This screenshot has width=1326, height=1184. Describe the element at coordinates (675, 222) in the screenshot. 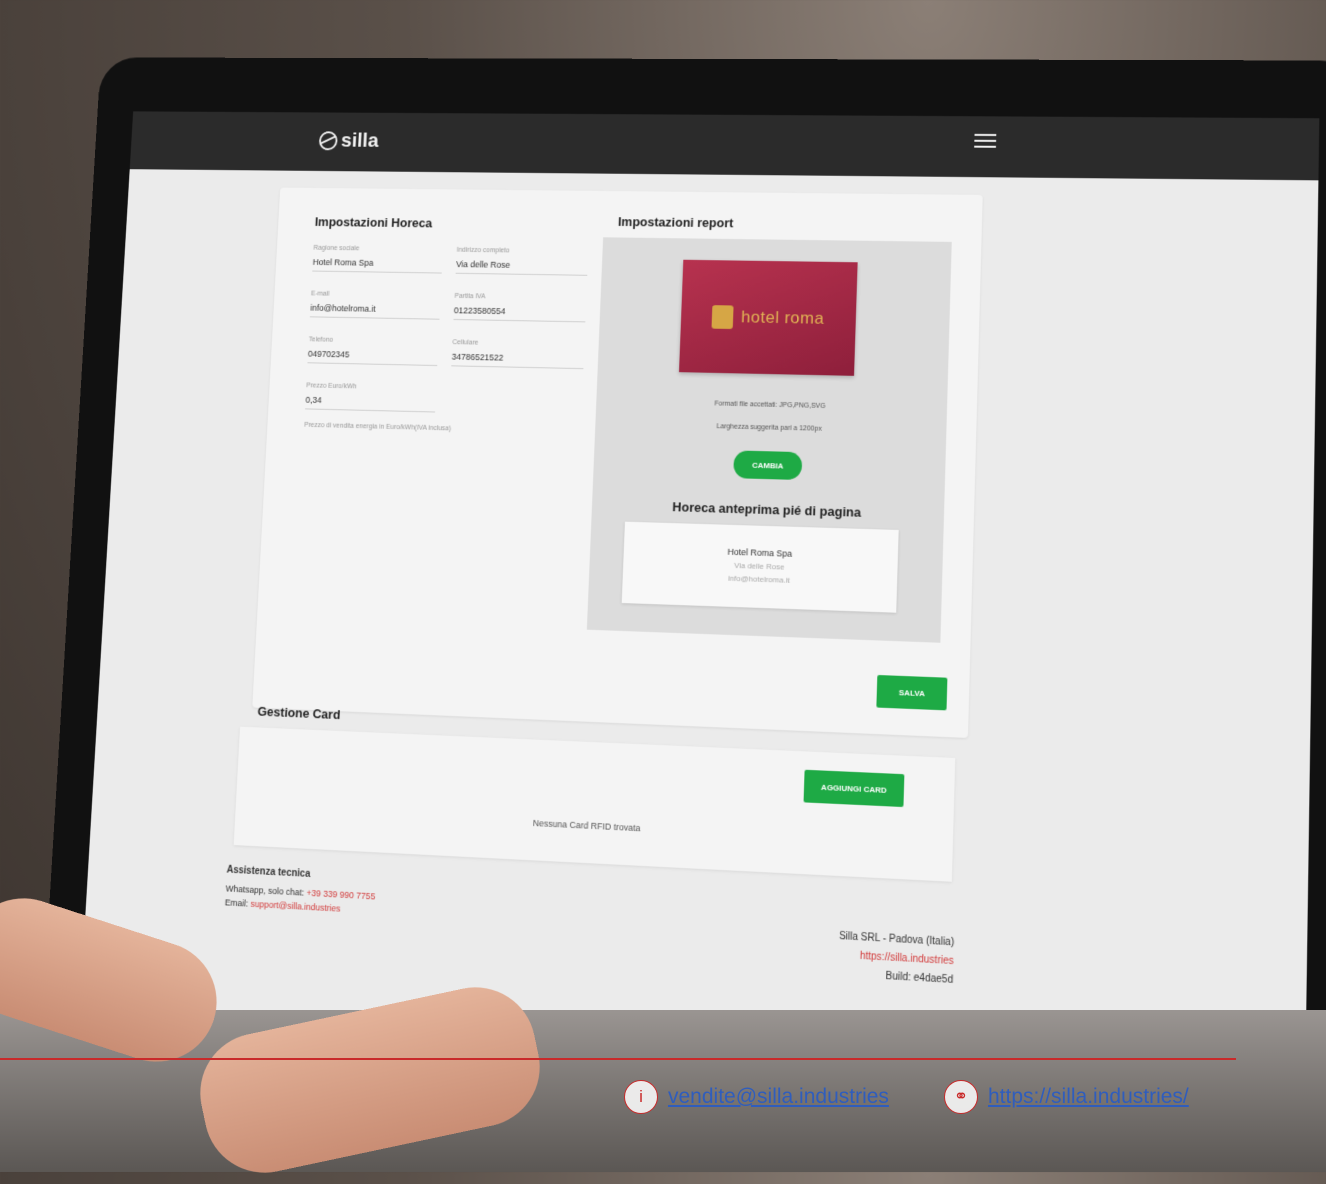

I see `report-title: Impostazioni report` at that location.